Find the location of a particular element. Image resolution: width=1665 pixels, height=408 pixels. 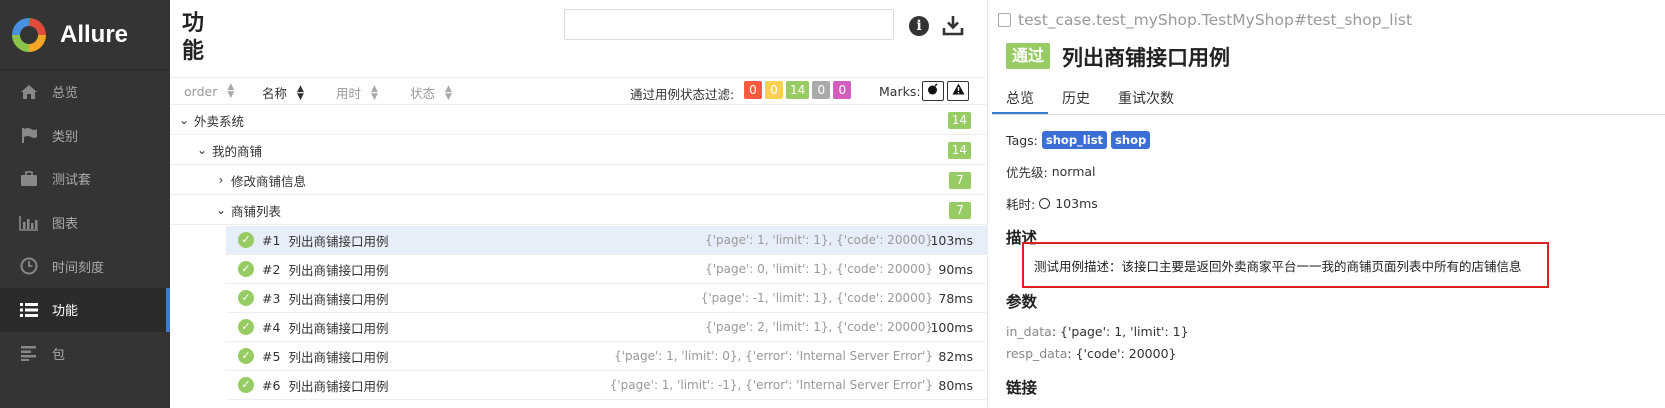

sort-duration-label: 用时 is located at coordinates (349, 93).